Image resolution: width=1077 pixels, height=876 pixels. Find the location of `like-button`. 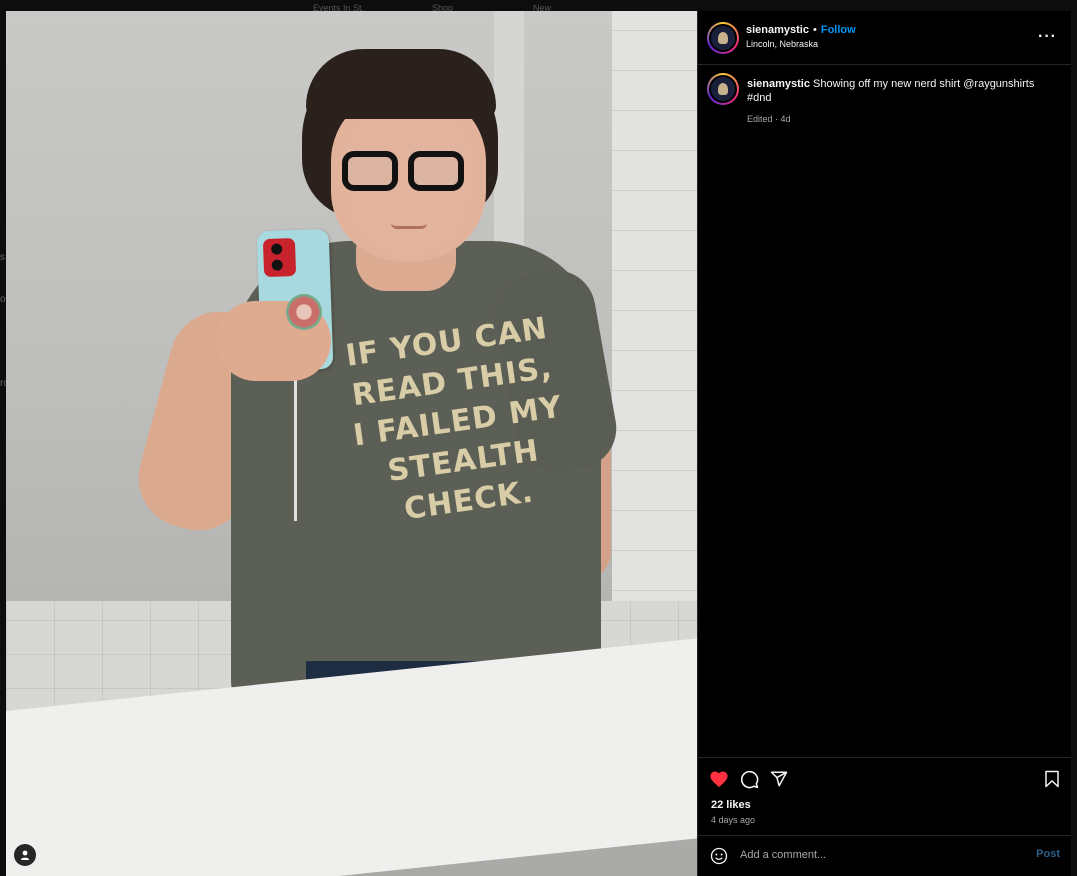

like-button is located at coordinates (719, 779).